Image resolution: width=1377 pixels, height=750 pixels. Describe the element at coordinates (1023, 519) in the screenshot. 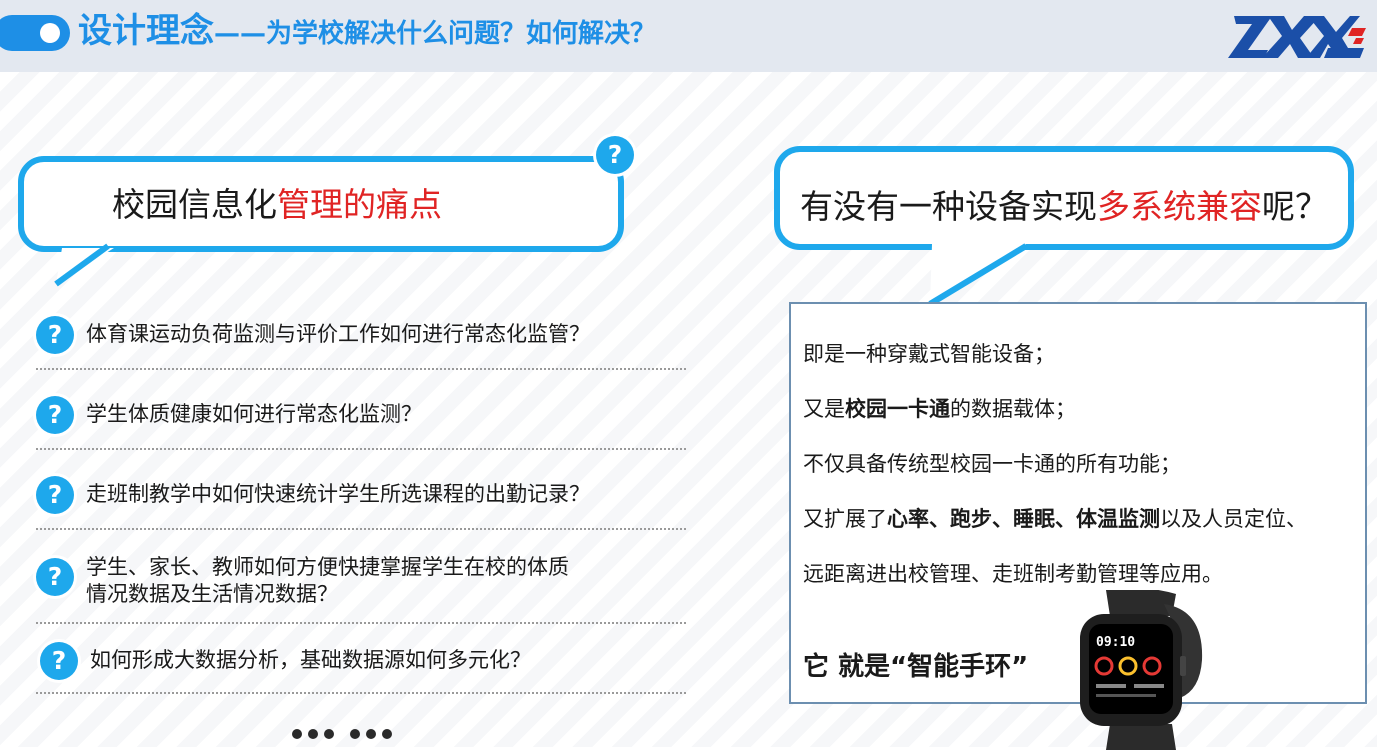

I see `info-bold: 心率、跑步、睡眠、体温监测` at that location.